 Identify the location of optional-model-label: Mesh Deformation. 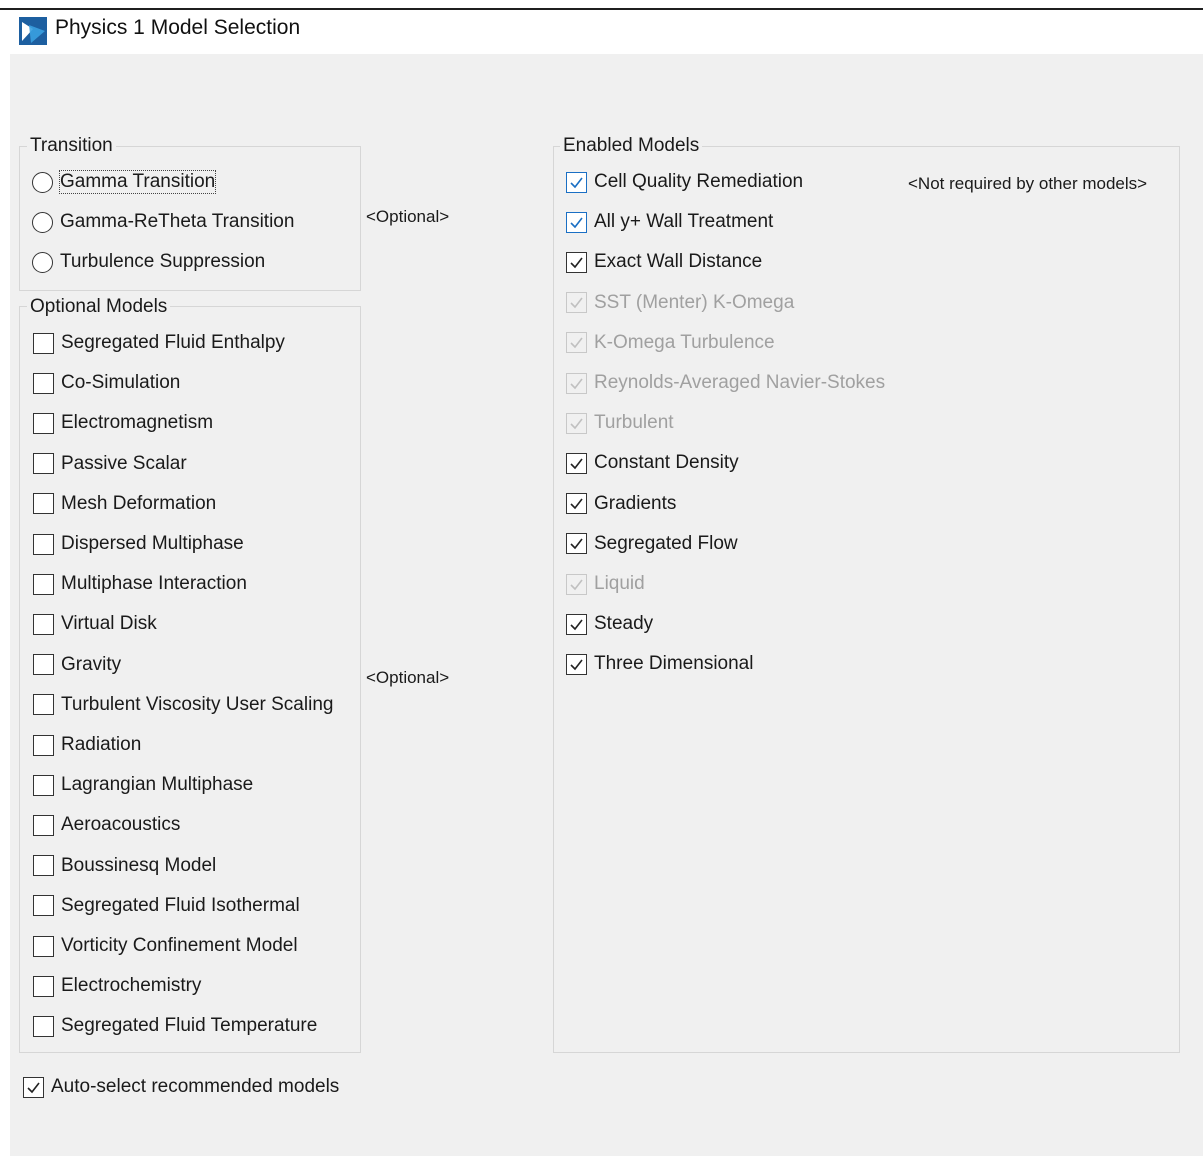
(139, 503).